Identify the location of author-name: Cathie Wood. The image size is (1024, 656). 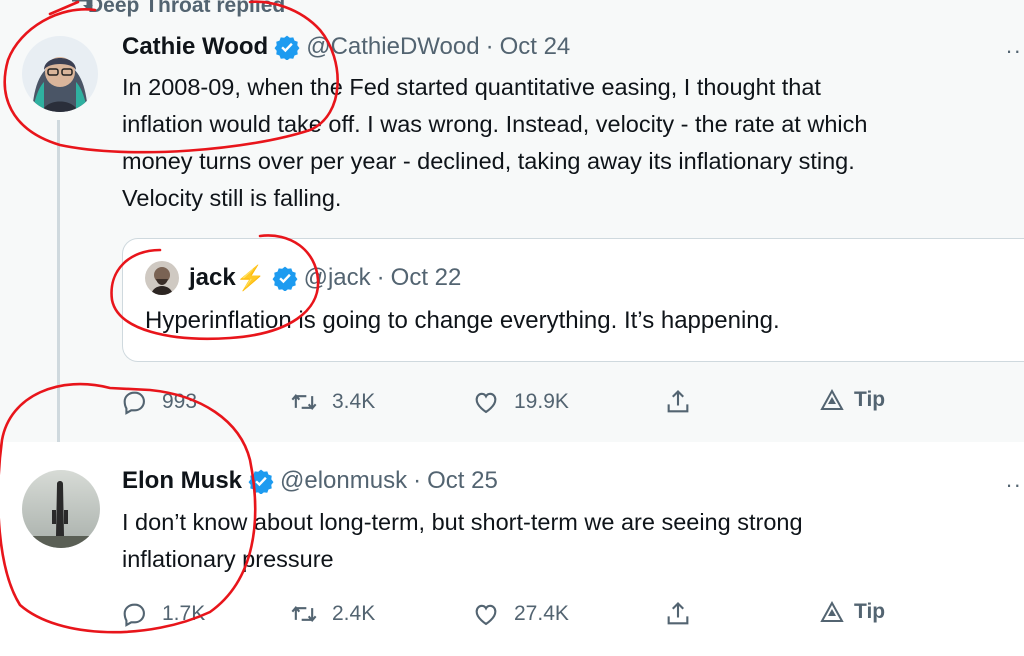
(195, 47).